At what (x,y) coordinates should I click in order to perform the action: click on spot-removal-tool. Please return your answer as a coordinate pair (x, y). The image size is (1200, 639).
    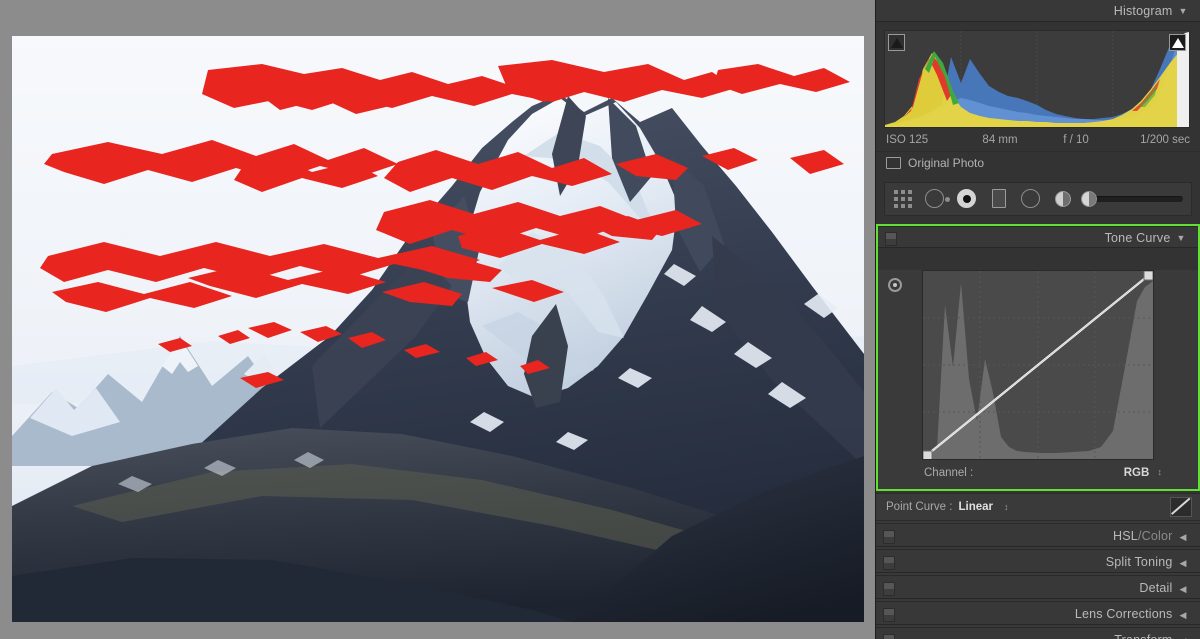
    Looking at the image, I should click on (937, 199).